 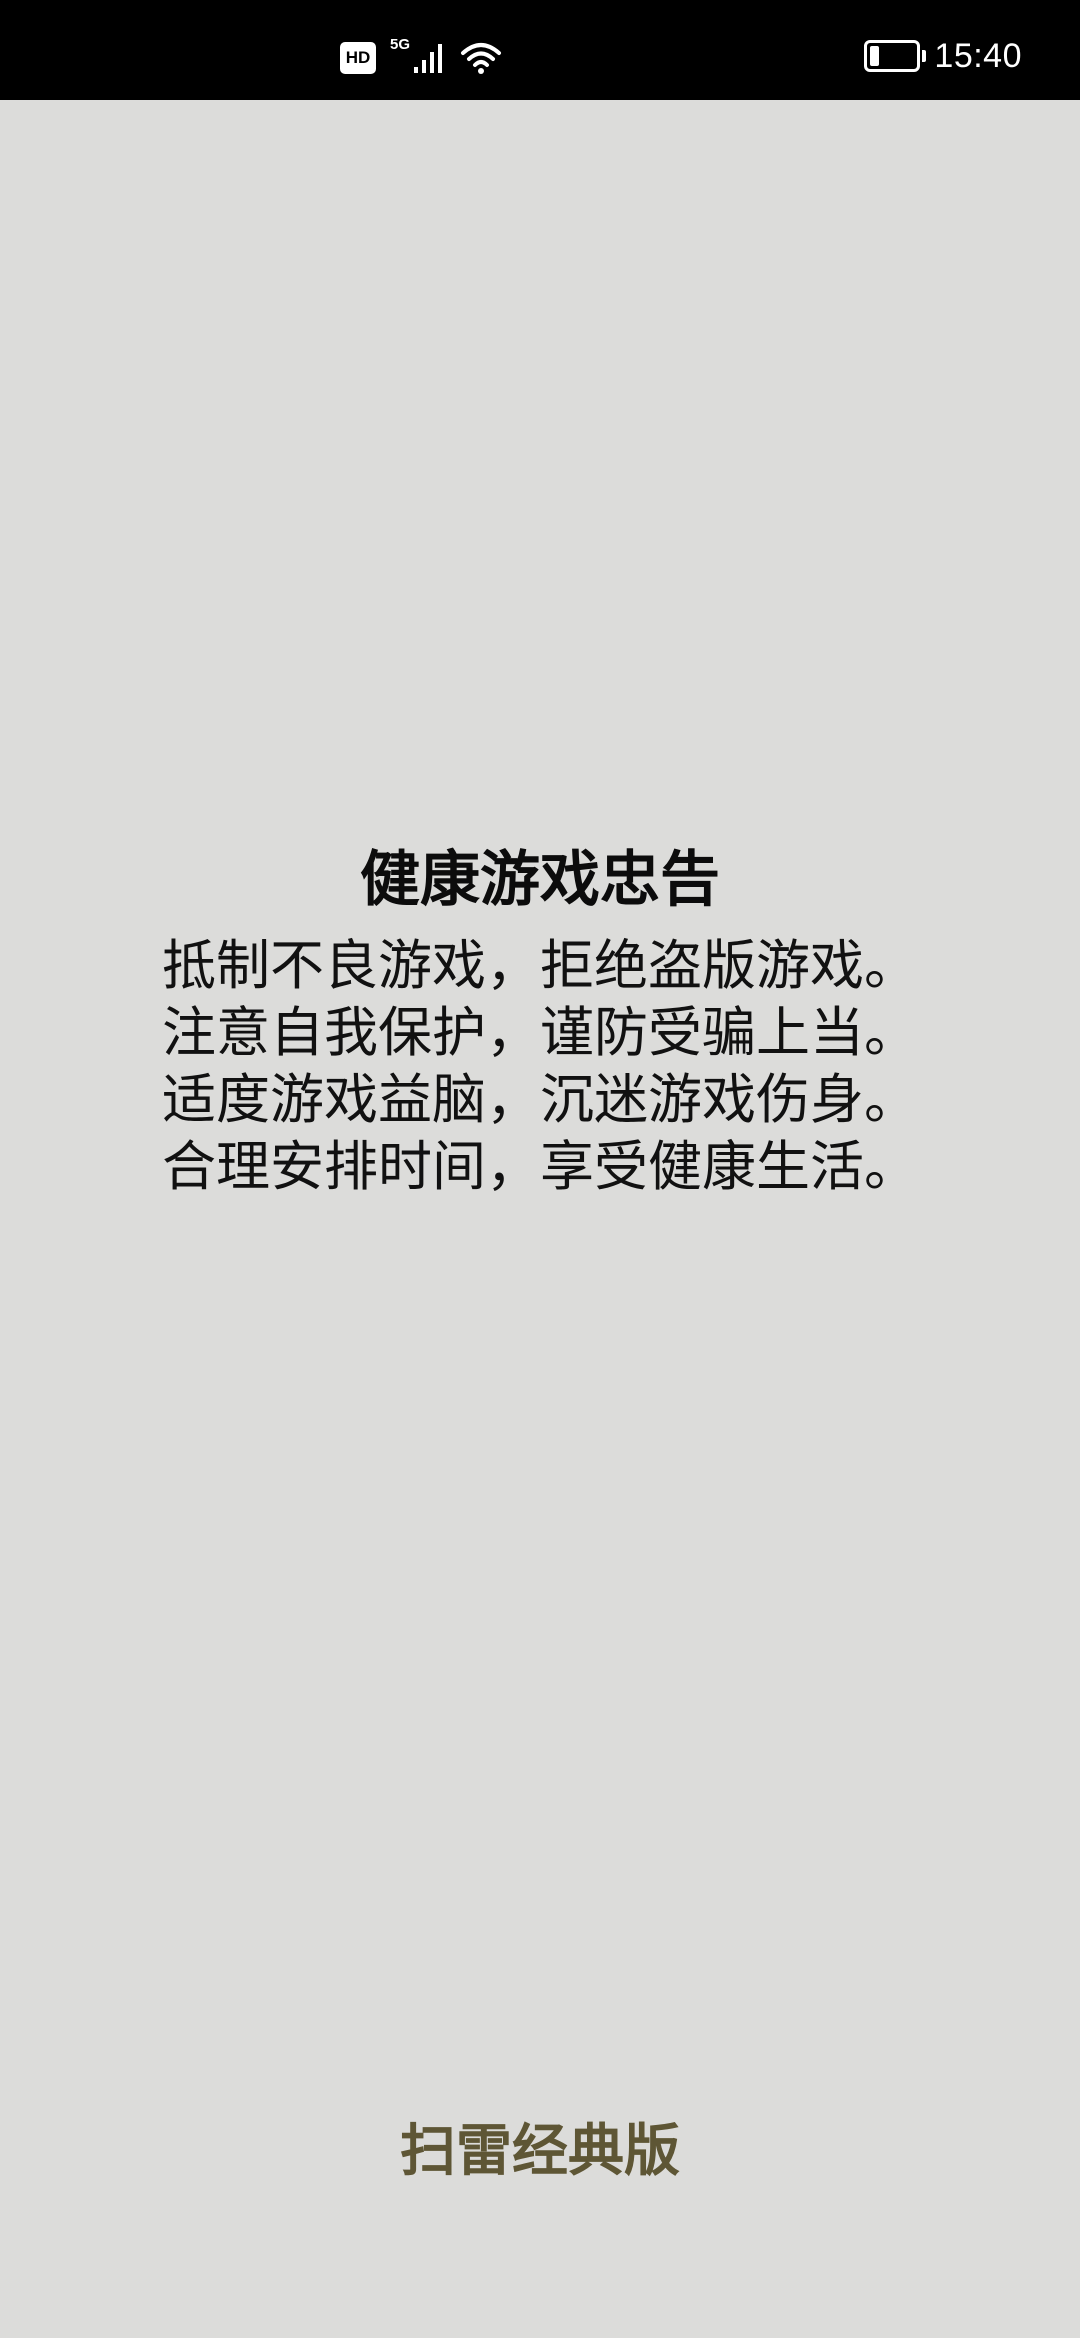 I want to click on battery-icon, so click(x=895, y=56).